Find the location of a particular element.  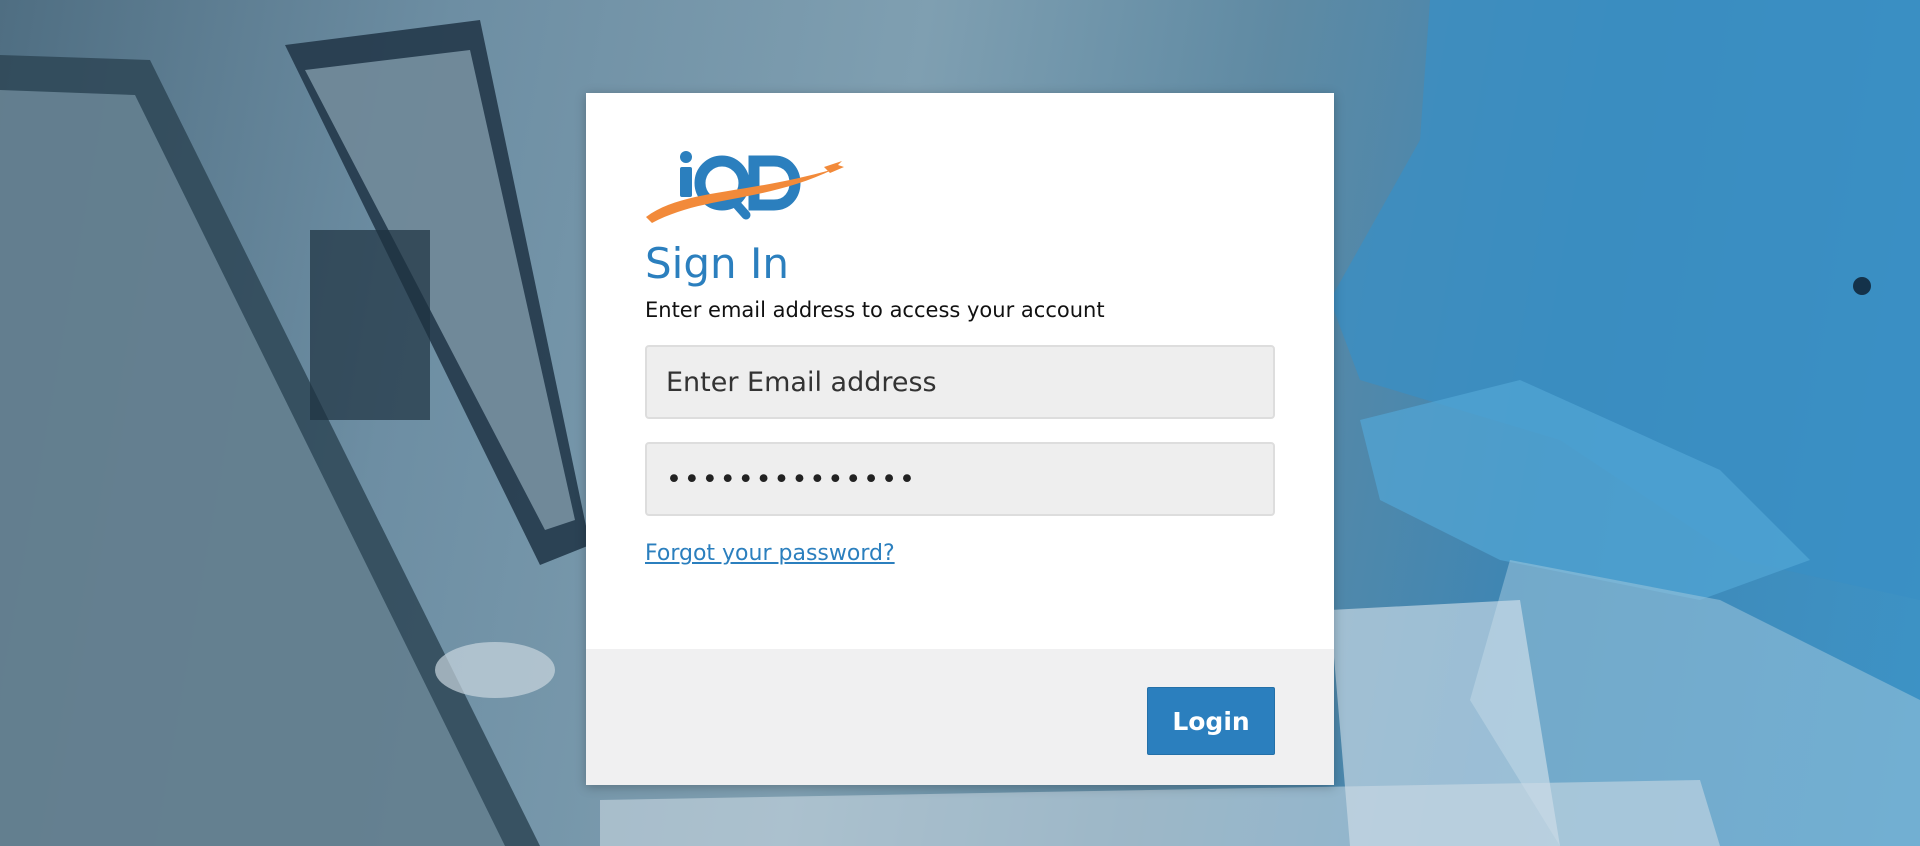

login-button: Login is located at coordinates (1211, 721).